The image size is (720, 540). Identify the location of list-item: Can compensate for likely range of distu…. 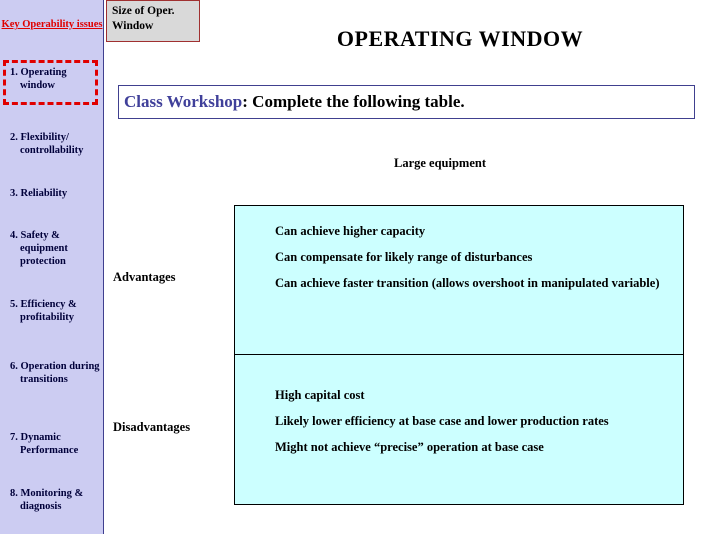
(404, 257).